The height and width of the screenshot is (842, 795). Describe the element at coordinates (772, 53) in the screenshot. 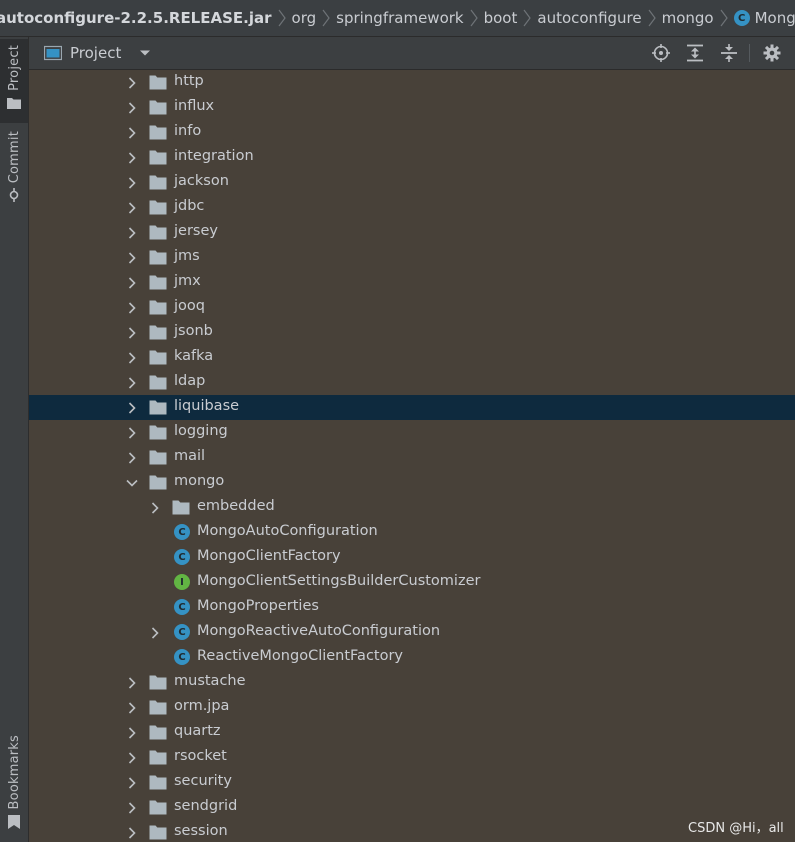

I see `settings-button` at that location.